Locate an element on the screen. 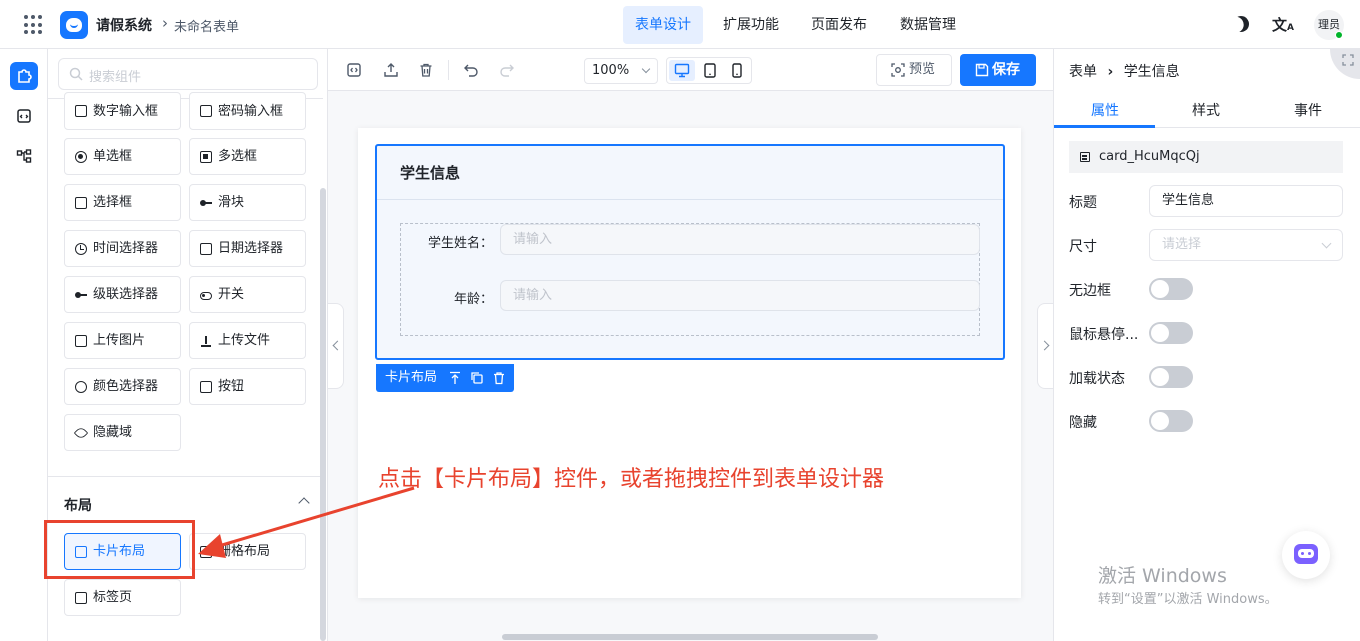 This screenshot has width=1360, height=641. component-id-box: card_HcuMqcQj is located at coordinates (1206, 157).